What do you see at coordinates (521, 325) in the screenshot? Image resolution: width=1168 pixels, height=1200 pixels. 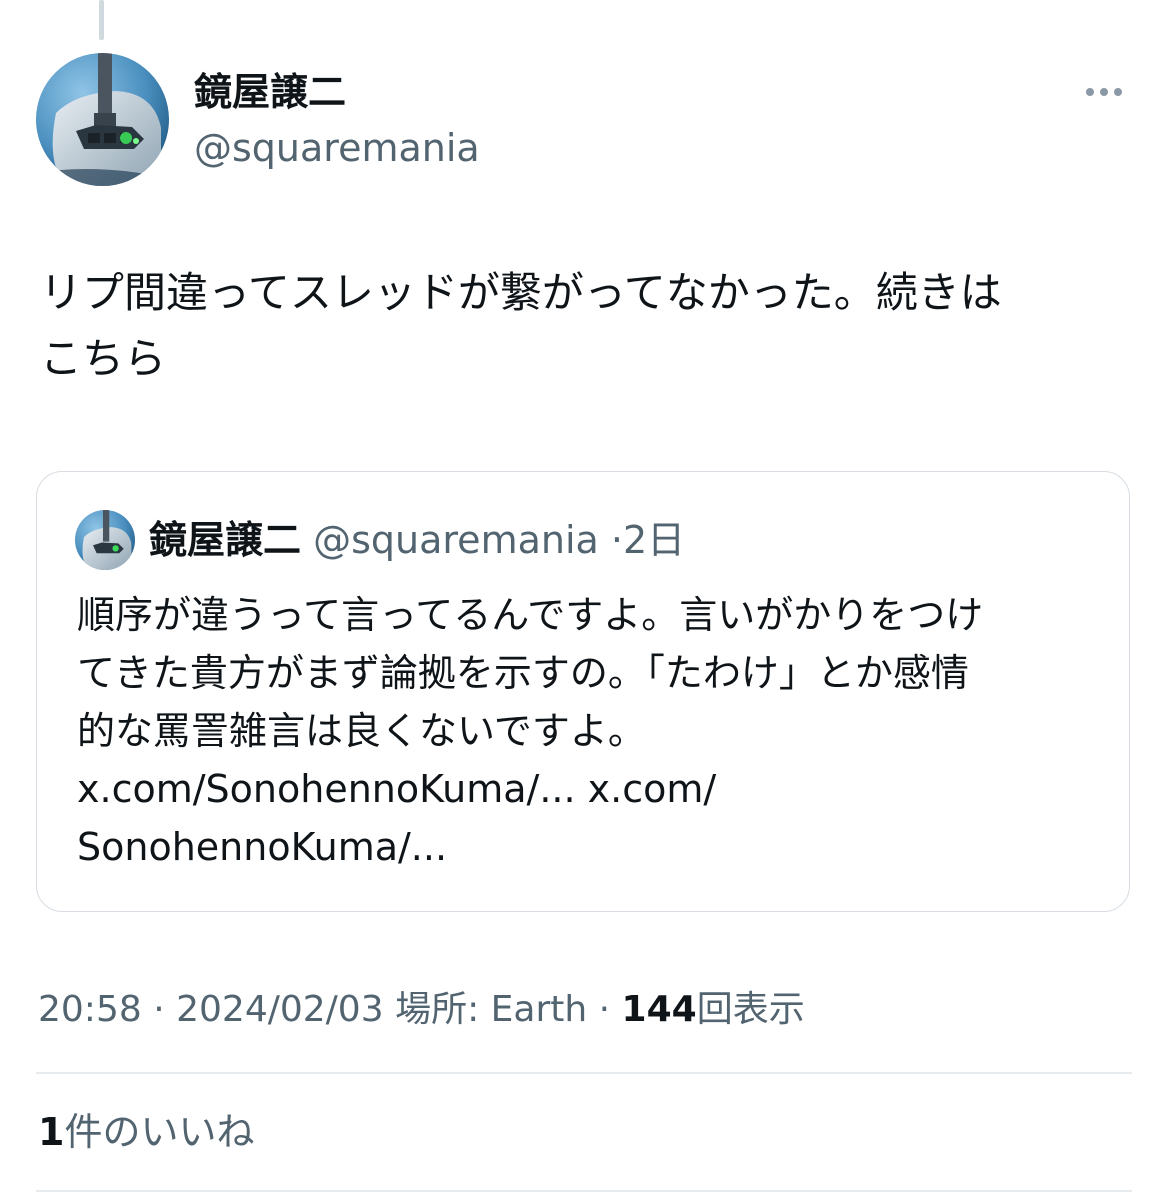 I see `tweet-text: リプ間違ってスレッドが繋がってなかった。続きは こちら` at bounding box center [521, 325].